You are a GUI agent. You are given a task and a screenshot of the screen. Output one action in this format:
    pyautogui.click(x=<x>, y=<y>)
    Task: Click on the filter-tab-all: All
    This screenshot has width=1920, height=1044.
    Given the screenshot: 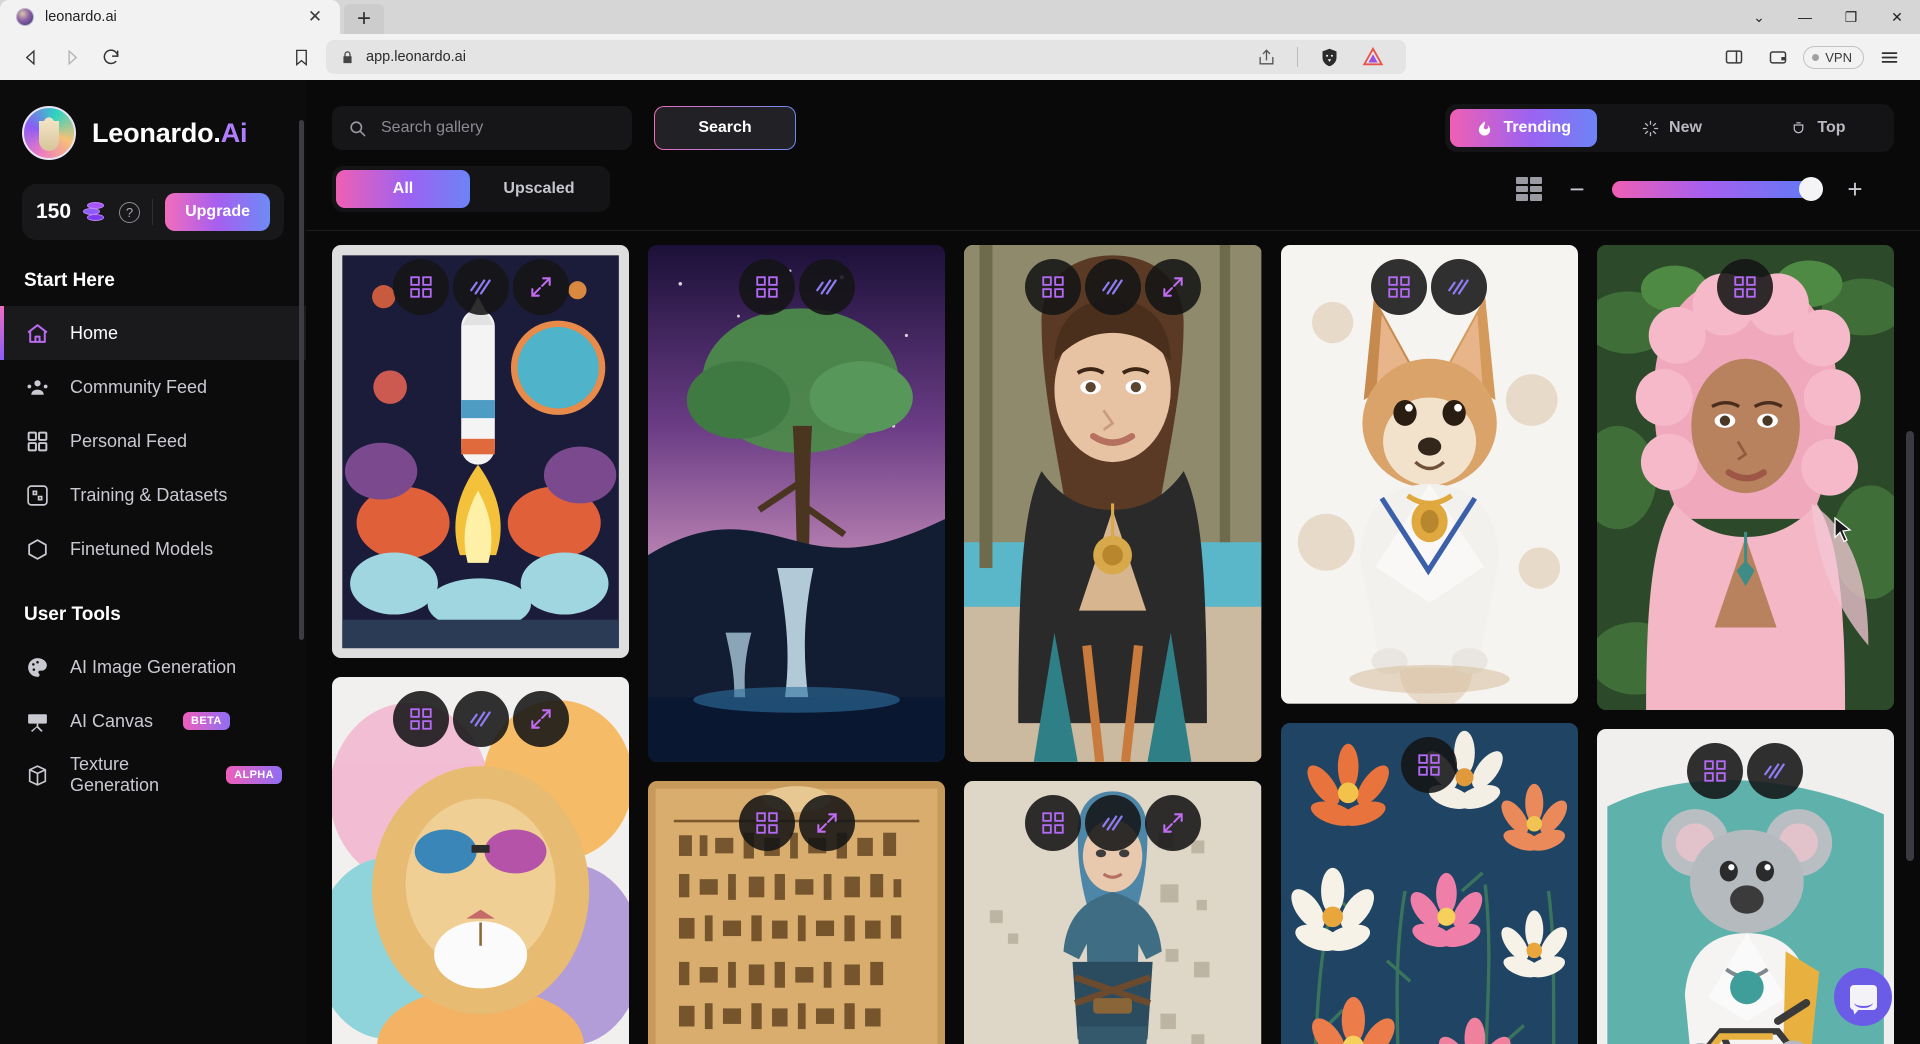 What is the action you would take?
    pyautogui.click(x=403, y=189)
    